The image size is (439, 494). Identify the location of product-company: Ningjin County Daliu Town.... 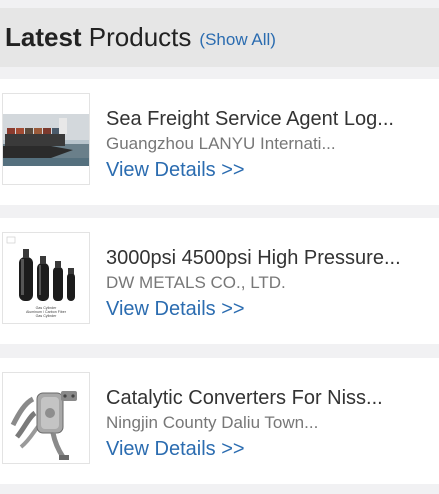
(212, 422).